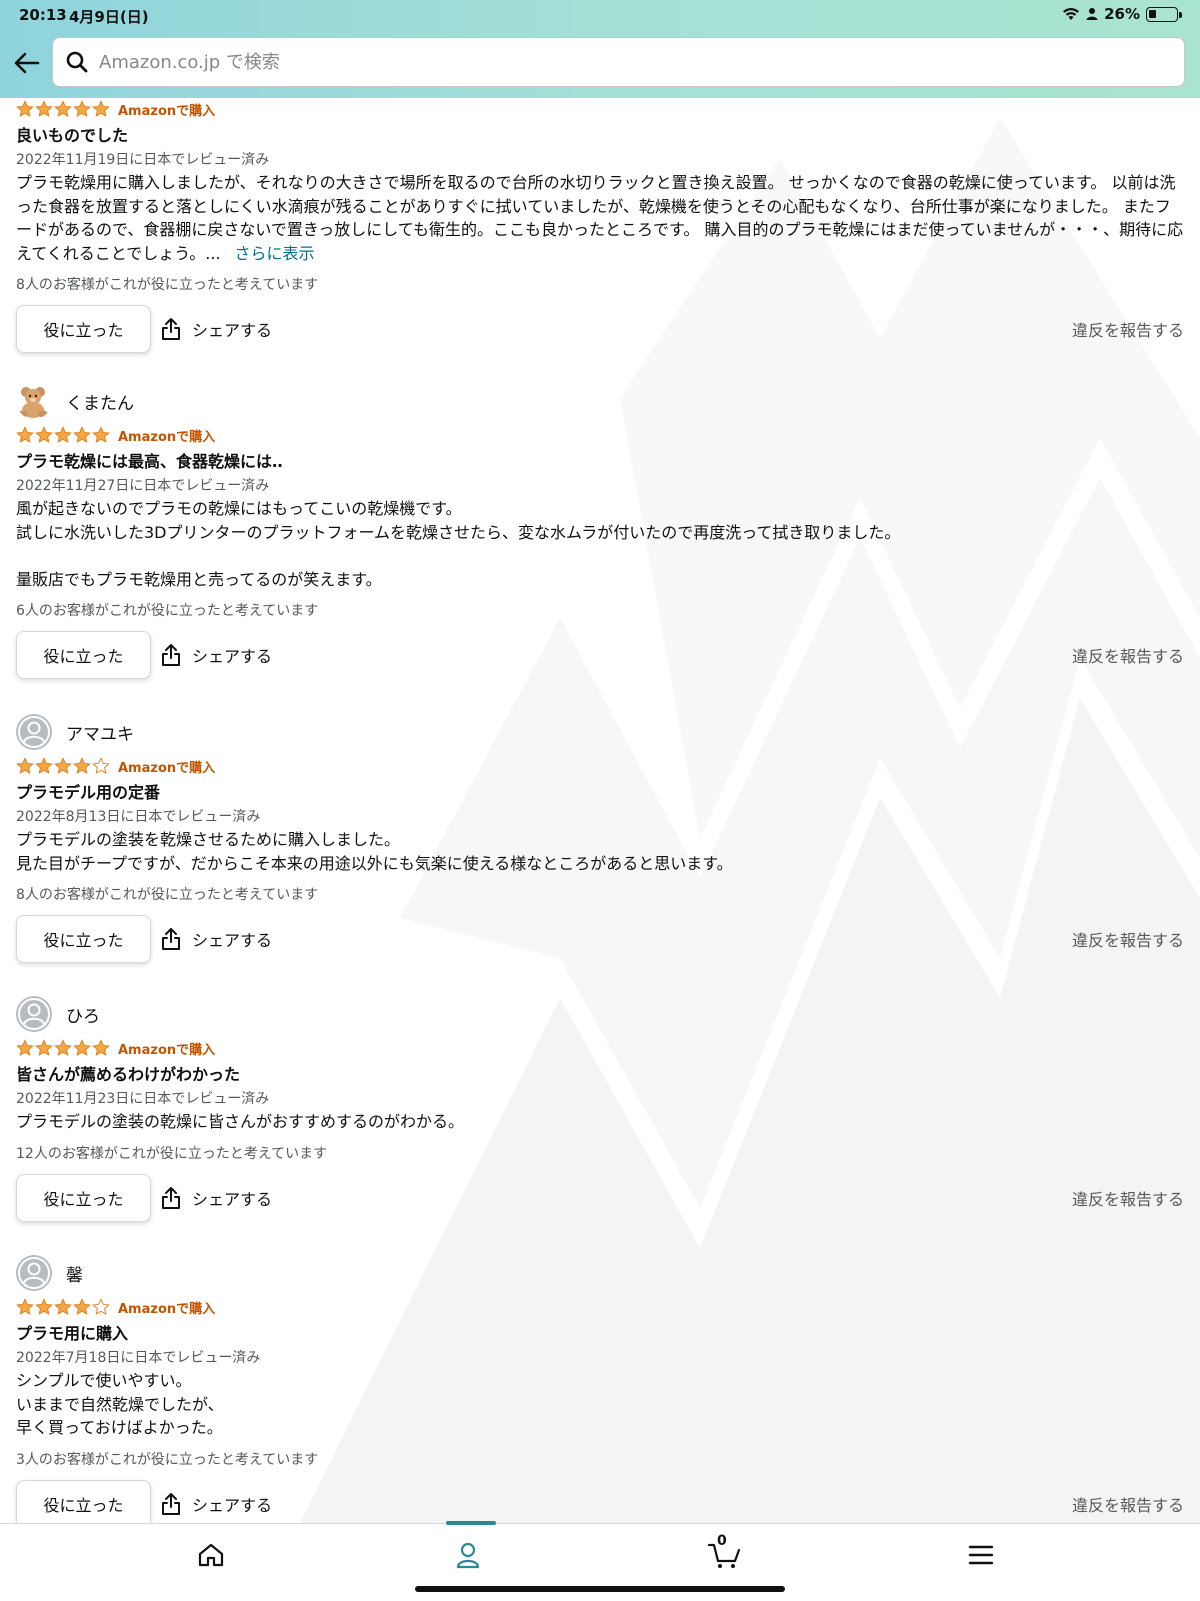 The image size is (1200, 1601). What do you see at coordinates (1164, 14) in the screenshot?
I see `battery-icon` at bounding box center [1164, 14].